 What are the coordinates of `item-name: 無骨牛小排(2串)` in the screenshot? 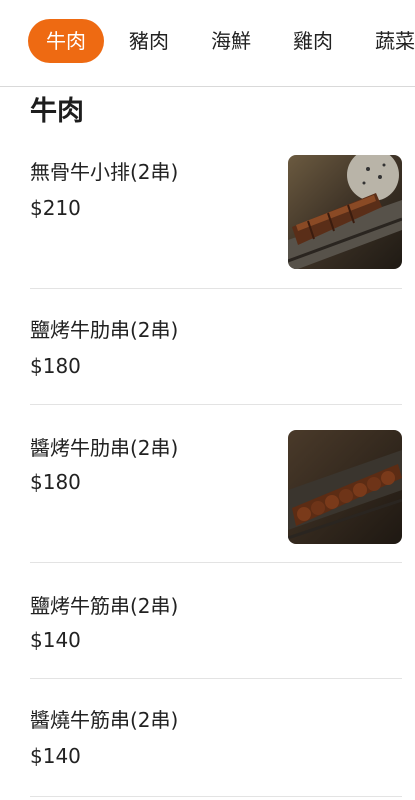 It's located at (104, 172).